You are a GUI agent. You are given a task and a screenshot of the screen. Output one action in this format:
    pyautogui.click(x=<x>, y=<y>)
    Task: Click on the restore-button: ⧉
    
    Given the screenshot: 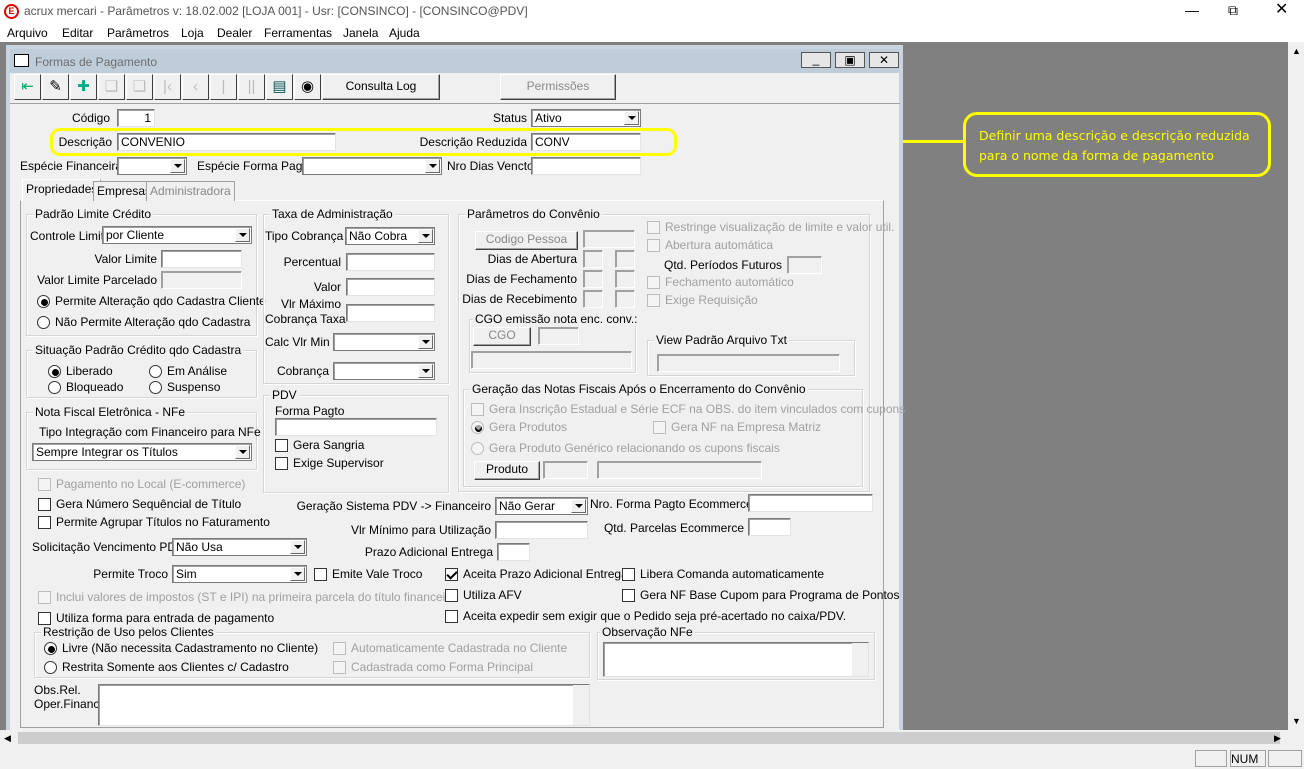 What is the action you would take?
    pyautogui.click(x=1233, y=10)
    